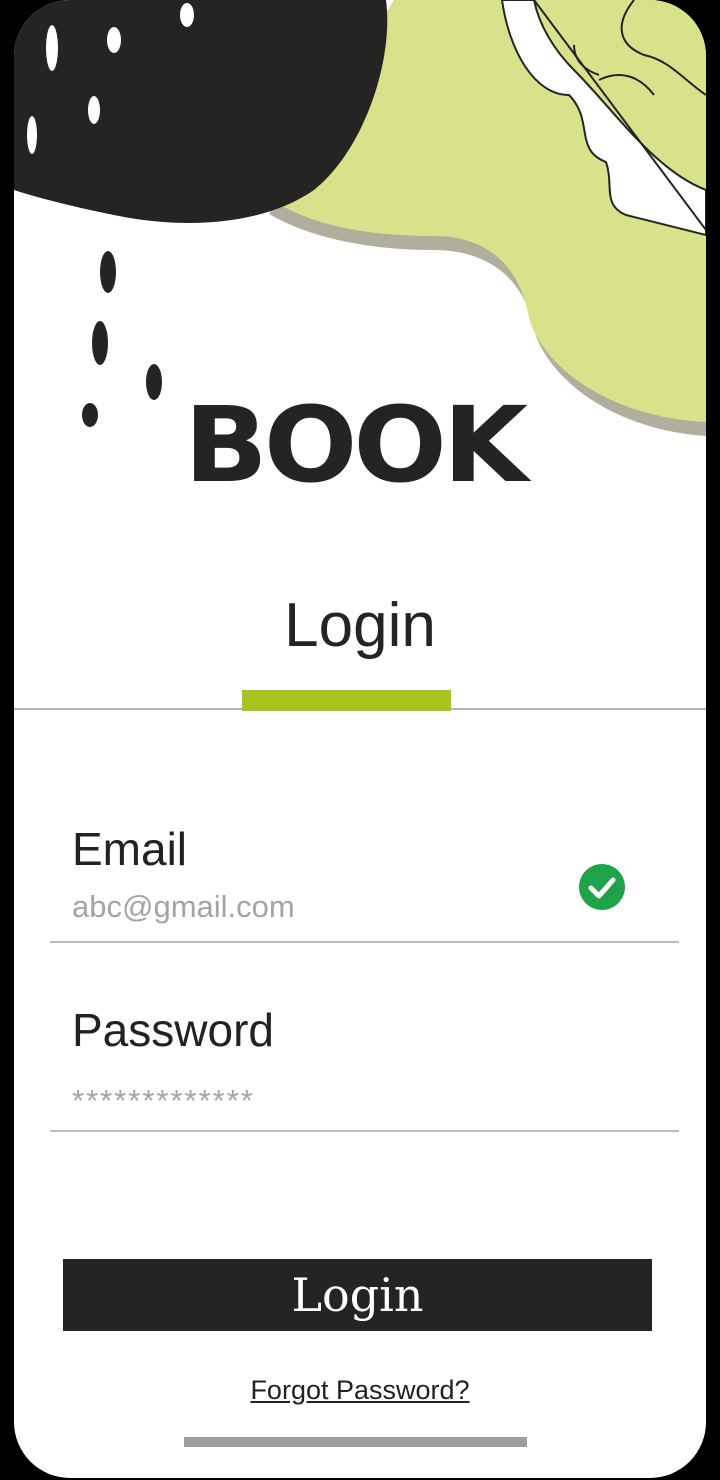  What do you see at coordinates (360, 1390) in the screenshot?
I see `forgot-password-link: Forgot Password?` at bounding box center [360, 1390].